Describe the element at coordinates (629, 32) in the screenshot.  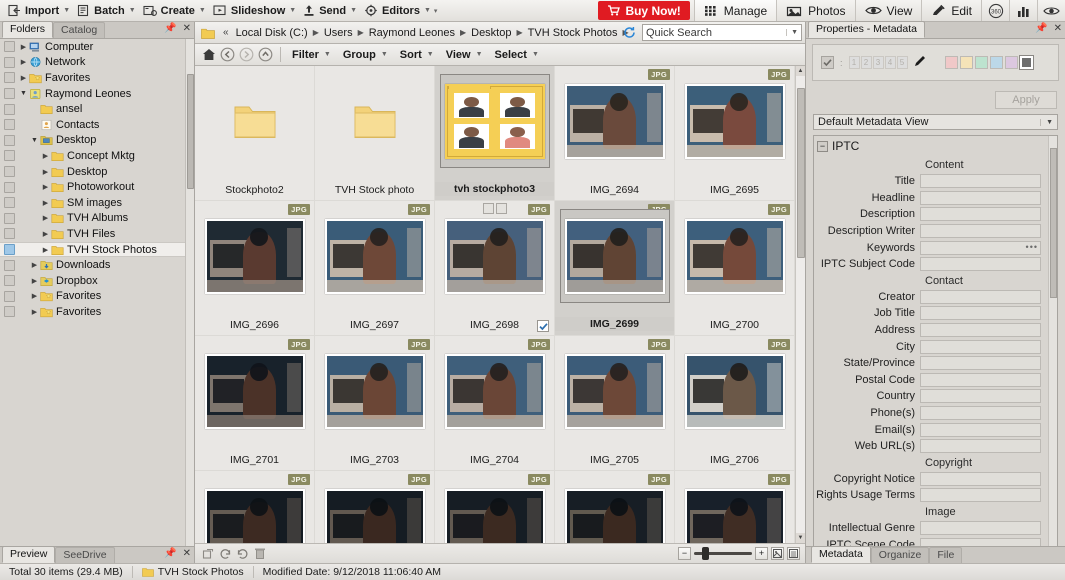
I see `refresh-icon` at that location.